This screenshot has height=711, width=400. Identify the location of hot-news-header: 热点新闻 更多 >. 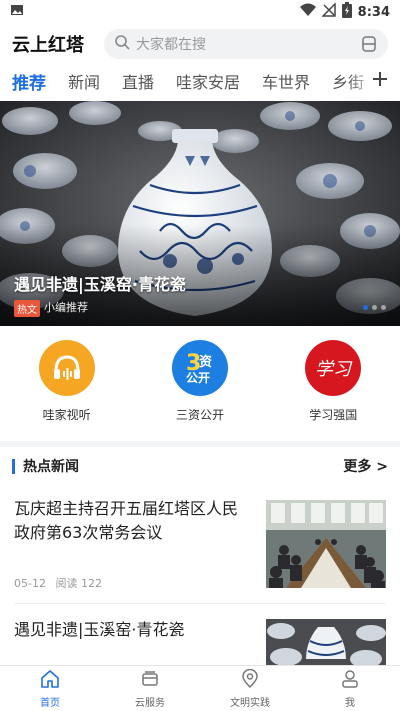
(200, 466).